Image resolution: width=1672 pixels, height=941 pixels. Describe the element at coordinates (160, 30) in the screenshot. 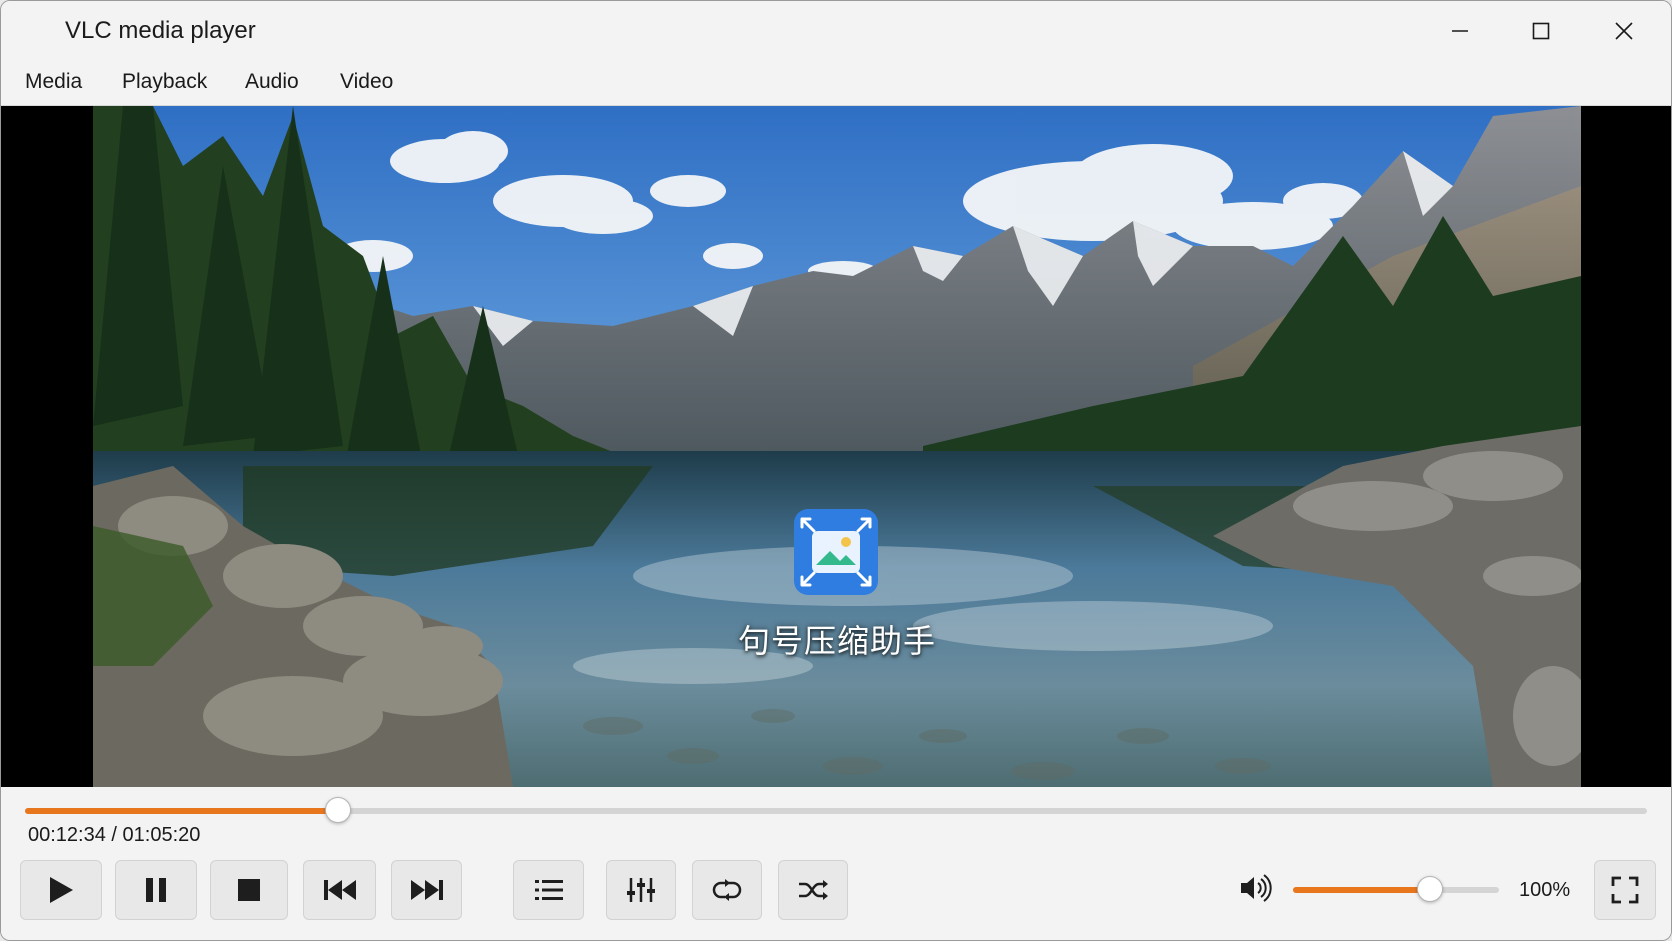

I see `window-title: VLC media player` at that location.